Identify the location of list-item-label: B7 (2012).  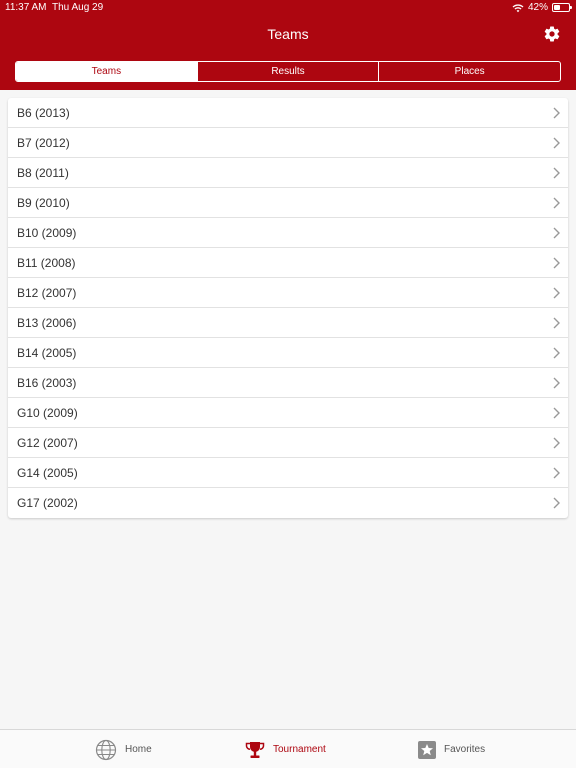
(43, 142).